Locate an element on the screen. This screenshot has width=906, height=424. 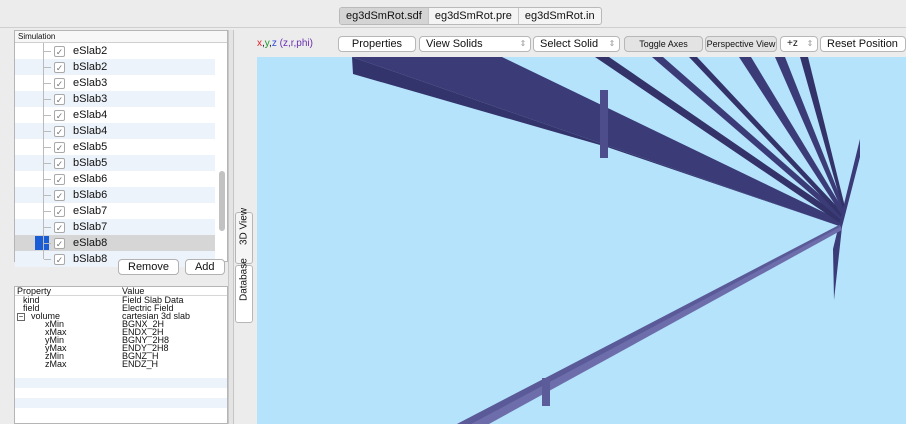
simulation-item-label: bSlab7 is located at coordinates (90, 227).